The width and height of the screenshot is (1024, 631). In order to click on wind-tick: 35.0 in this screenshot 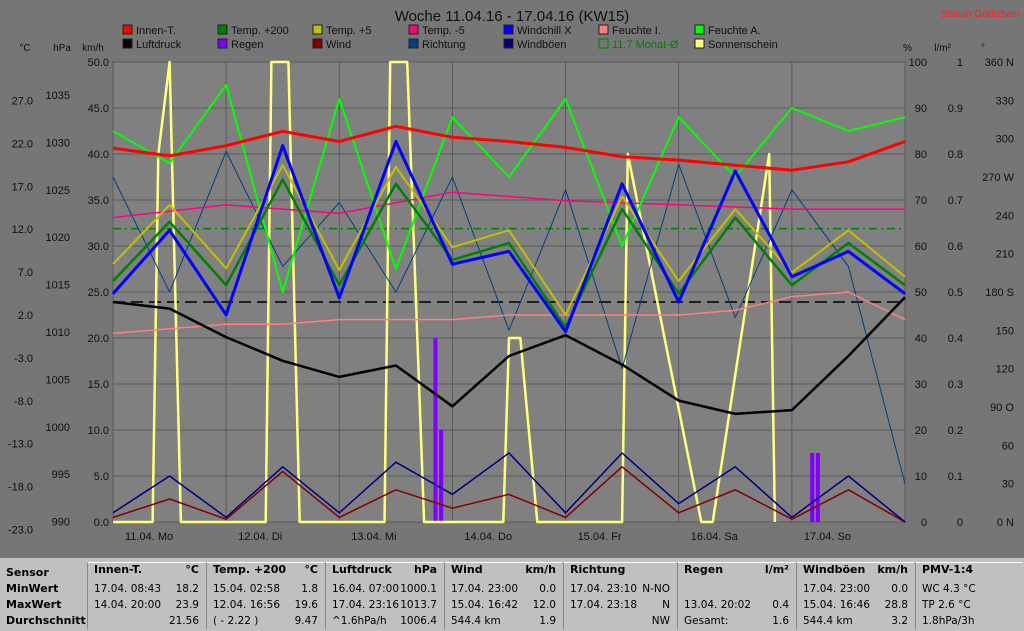, I will do `click(98, 201)`.